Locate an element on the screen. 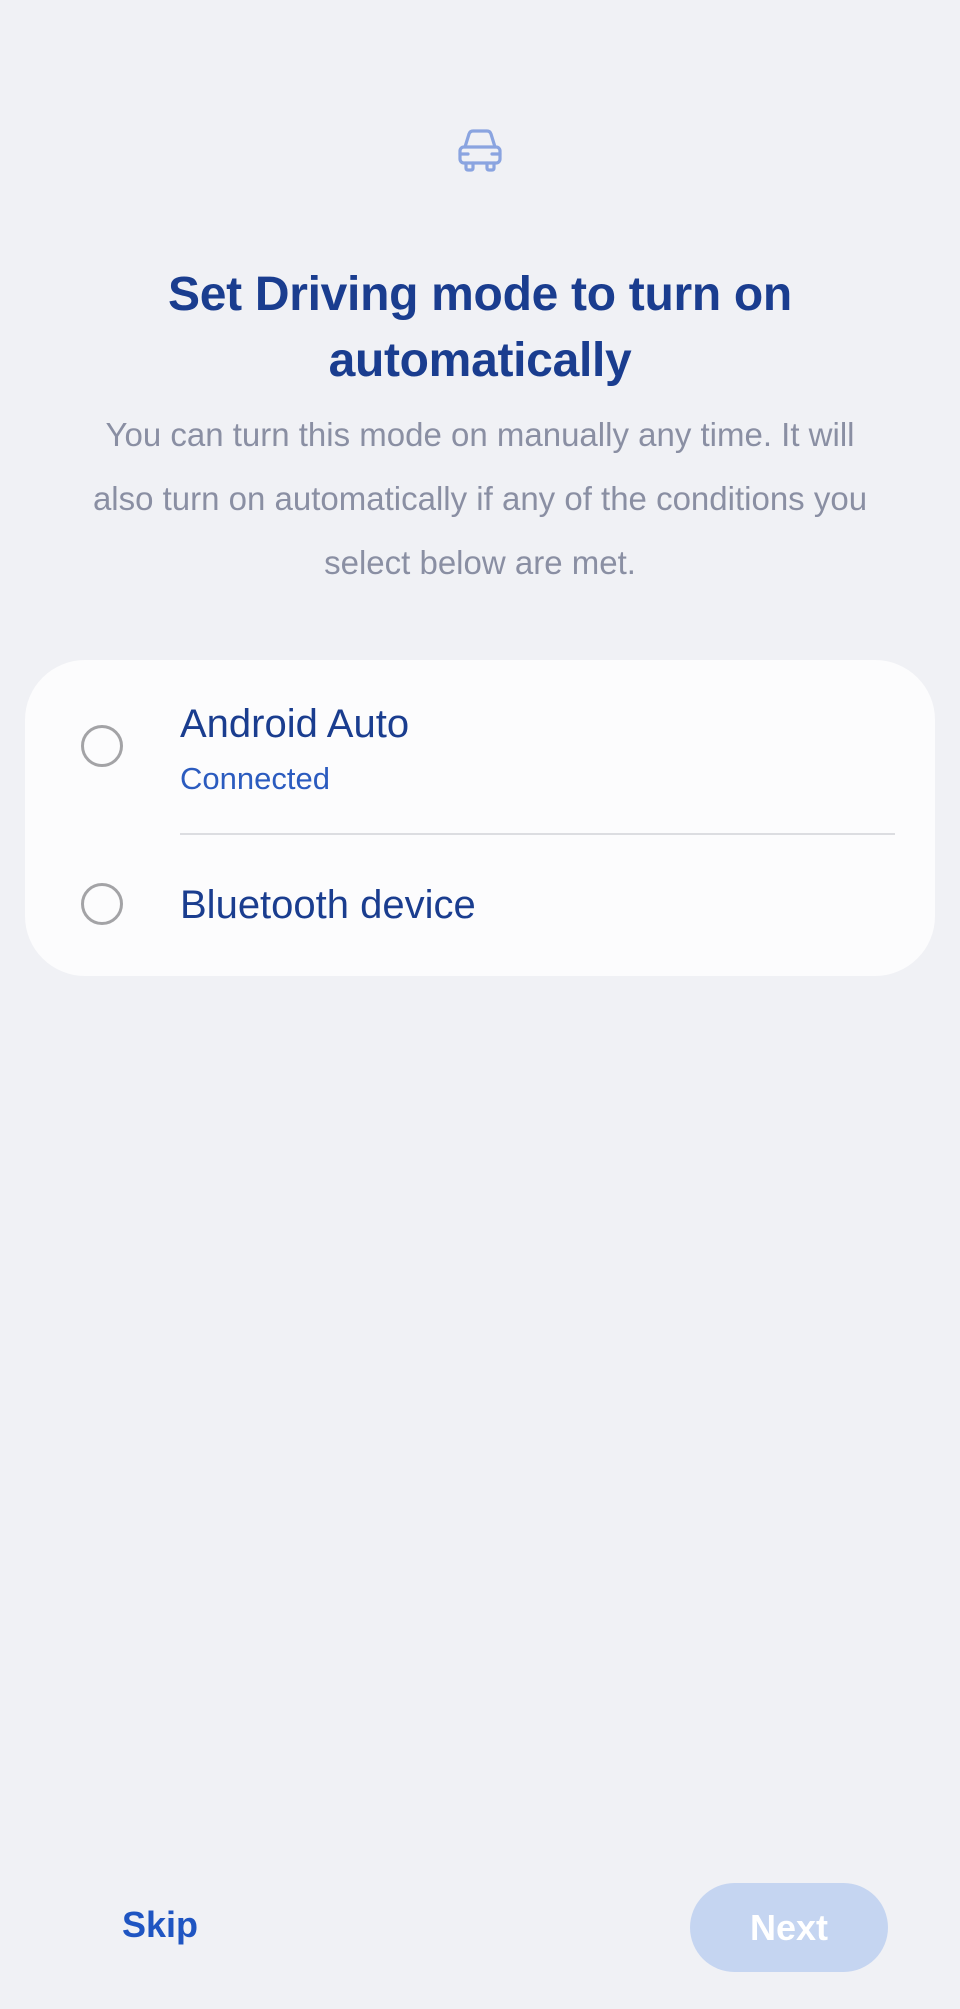  option-bluetooth-device: Bluetooth device is located at coordinates (480, 905).